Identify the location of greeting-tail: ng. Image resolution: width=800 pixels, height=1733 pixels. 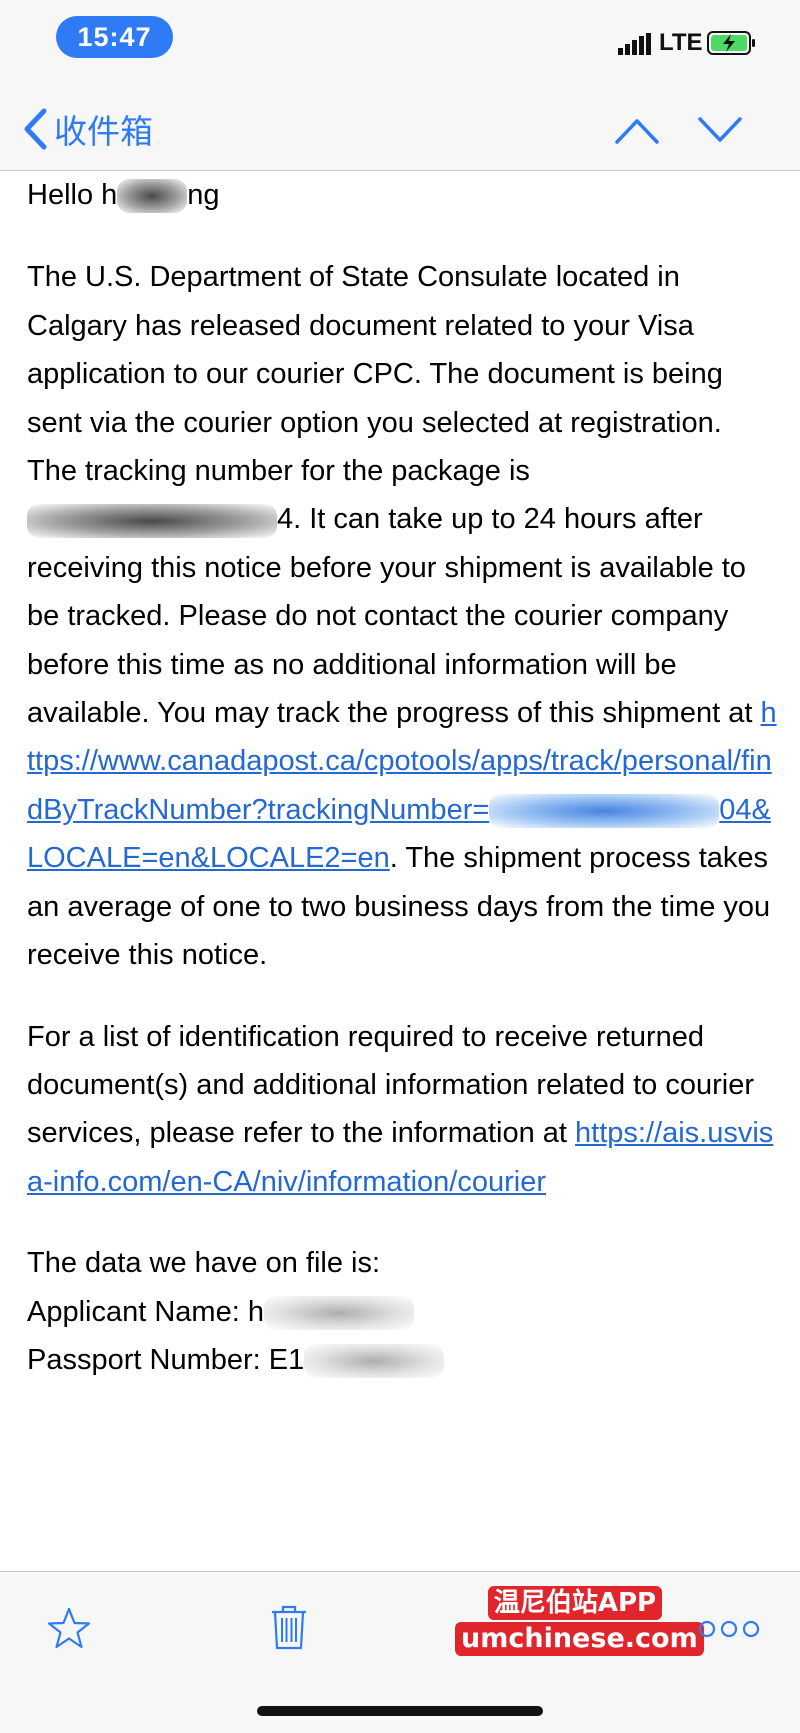
(203, 195).